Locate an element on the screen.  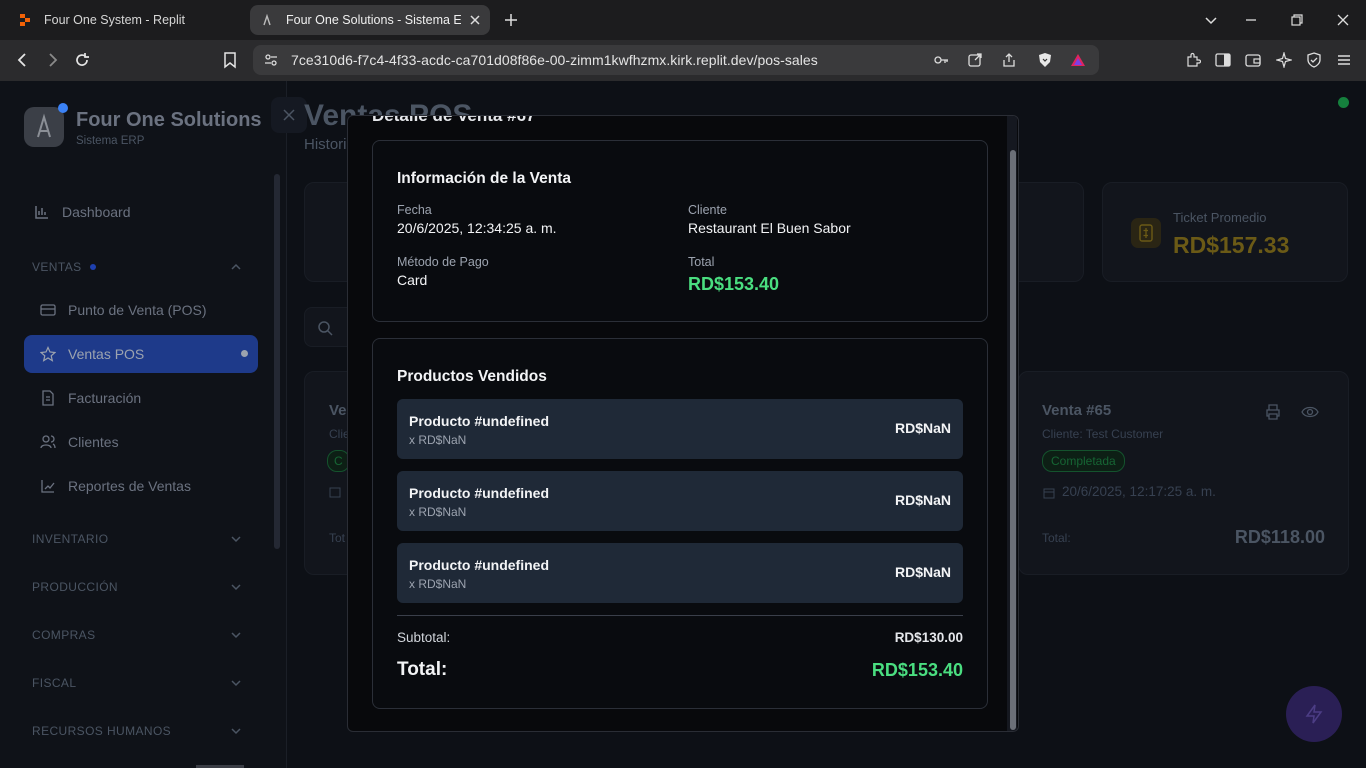
sidebar-toggle-icon is located at coordinates (1223, 60).